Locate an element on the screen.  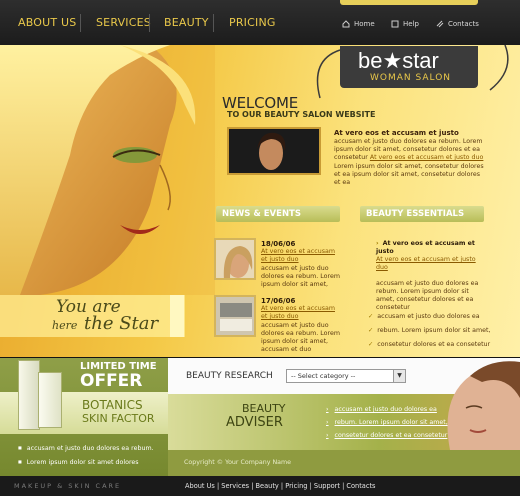
arrow-icon: › is located at coordinates (377, 243).